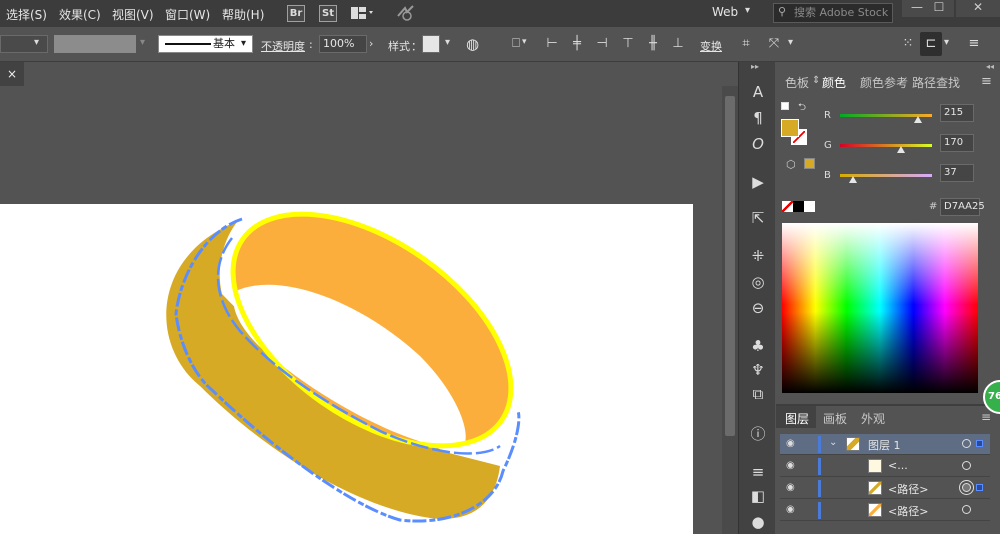  What do you see at coordinates (95, 44) in the screenshot?
I see `stroke-weight-field` at bounding box center [95, 44].